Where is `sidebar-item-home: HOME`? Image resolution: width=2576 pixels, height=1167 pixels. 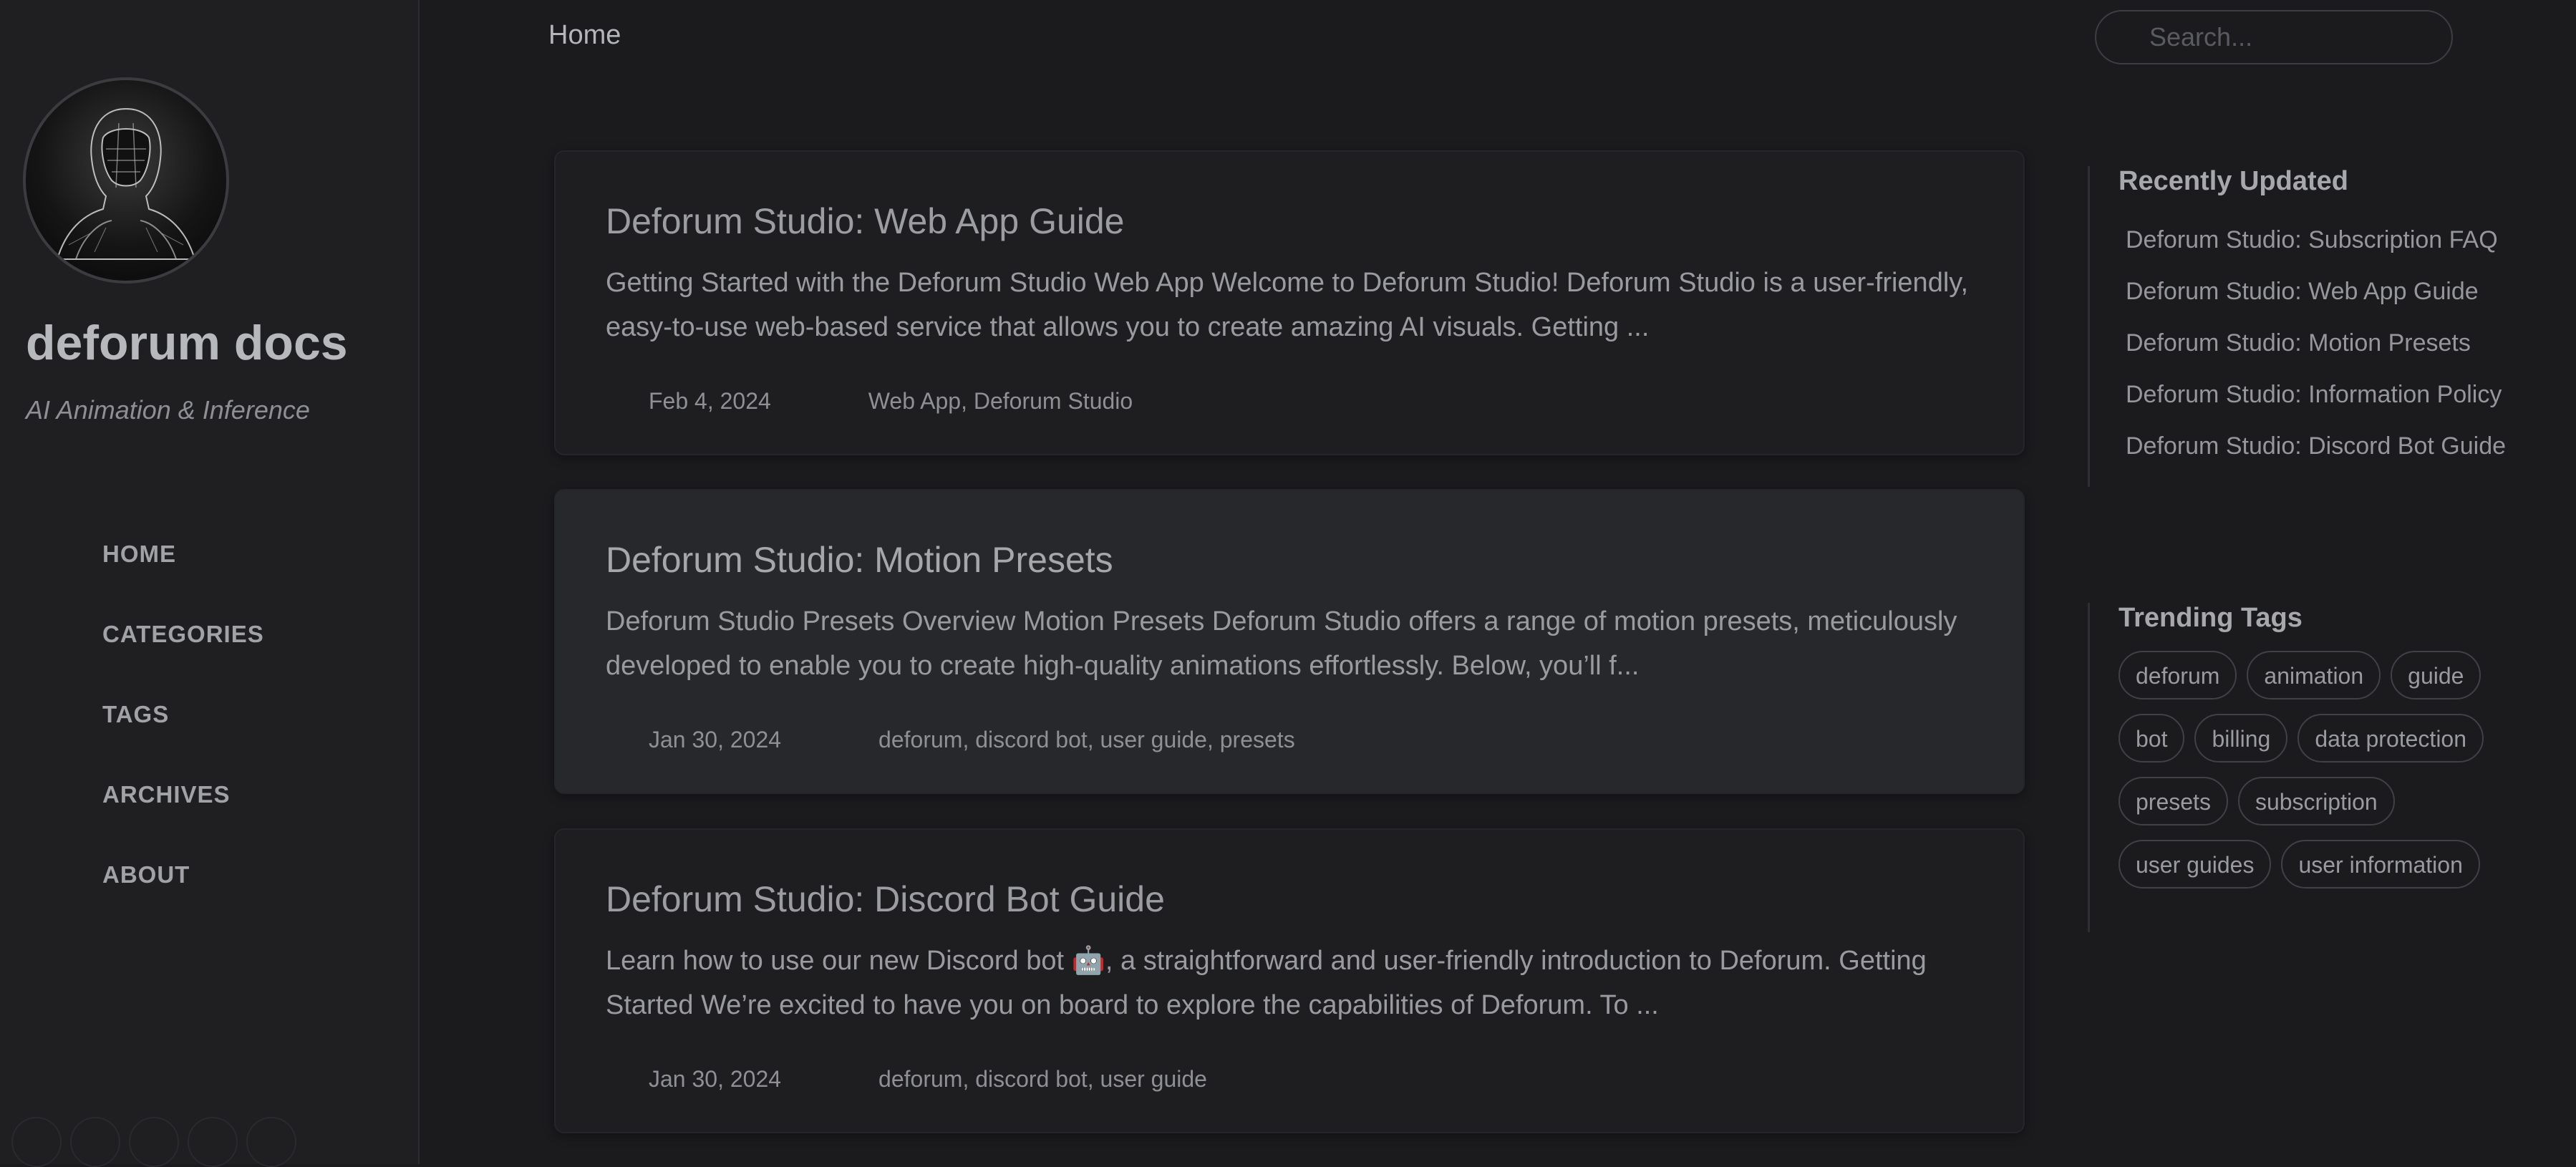
sidebar-item-home: HOME is located at coordinates (209, 554).